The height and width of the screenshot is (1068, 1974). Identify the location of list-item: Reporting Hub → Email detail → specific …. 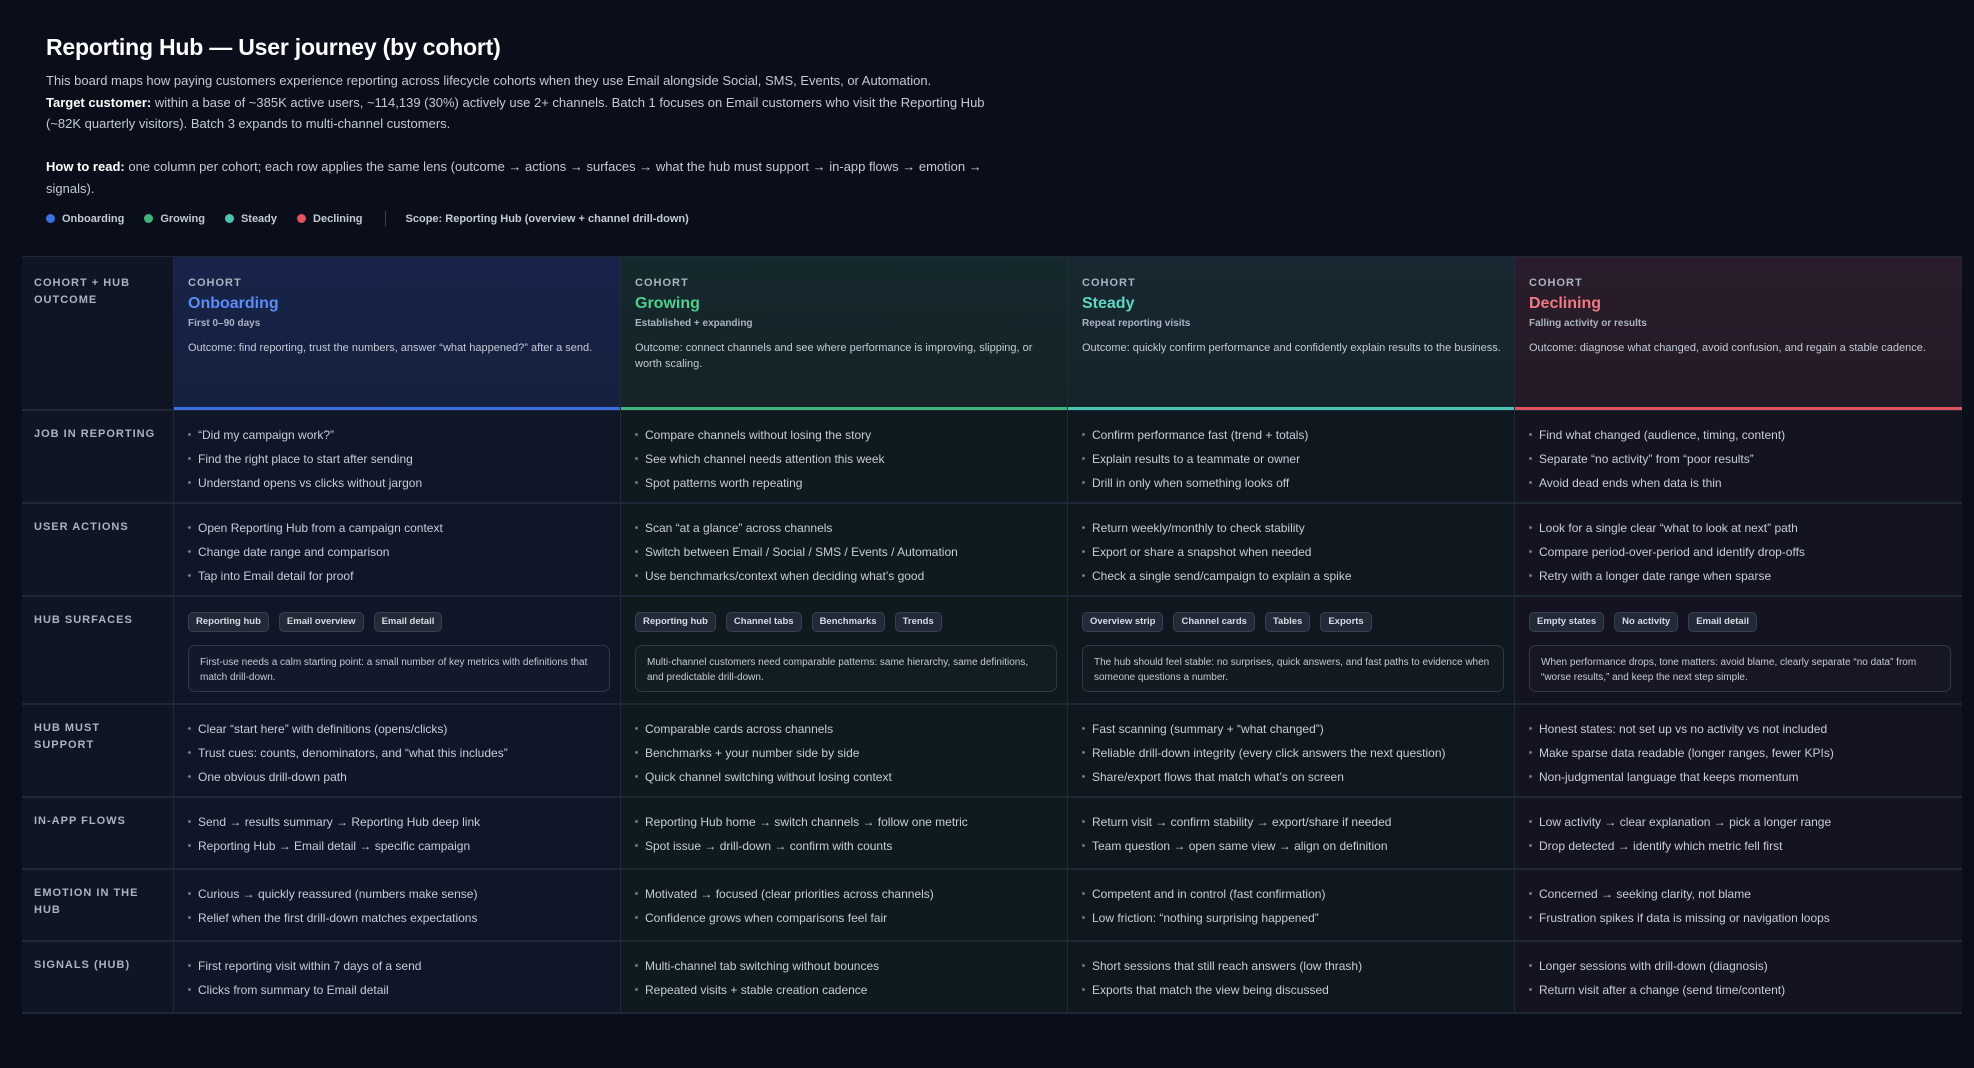
(400, 846).